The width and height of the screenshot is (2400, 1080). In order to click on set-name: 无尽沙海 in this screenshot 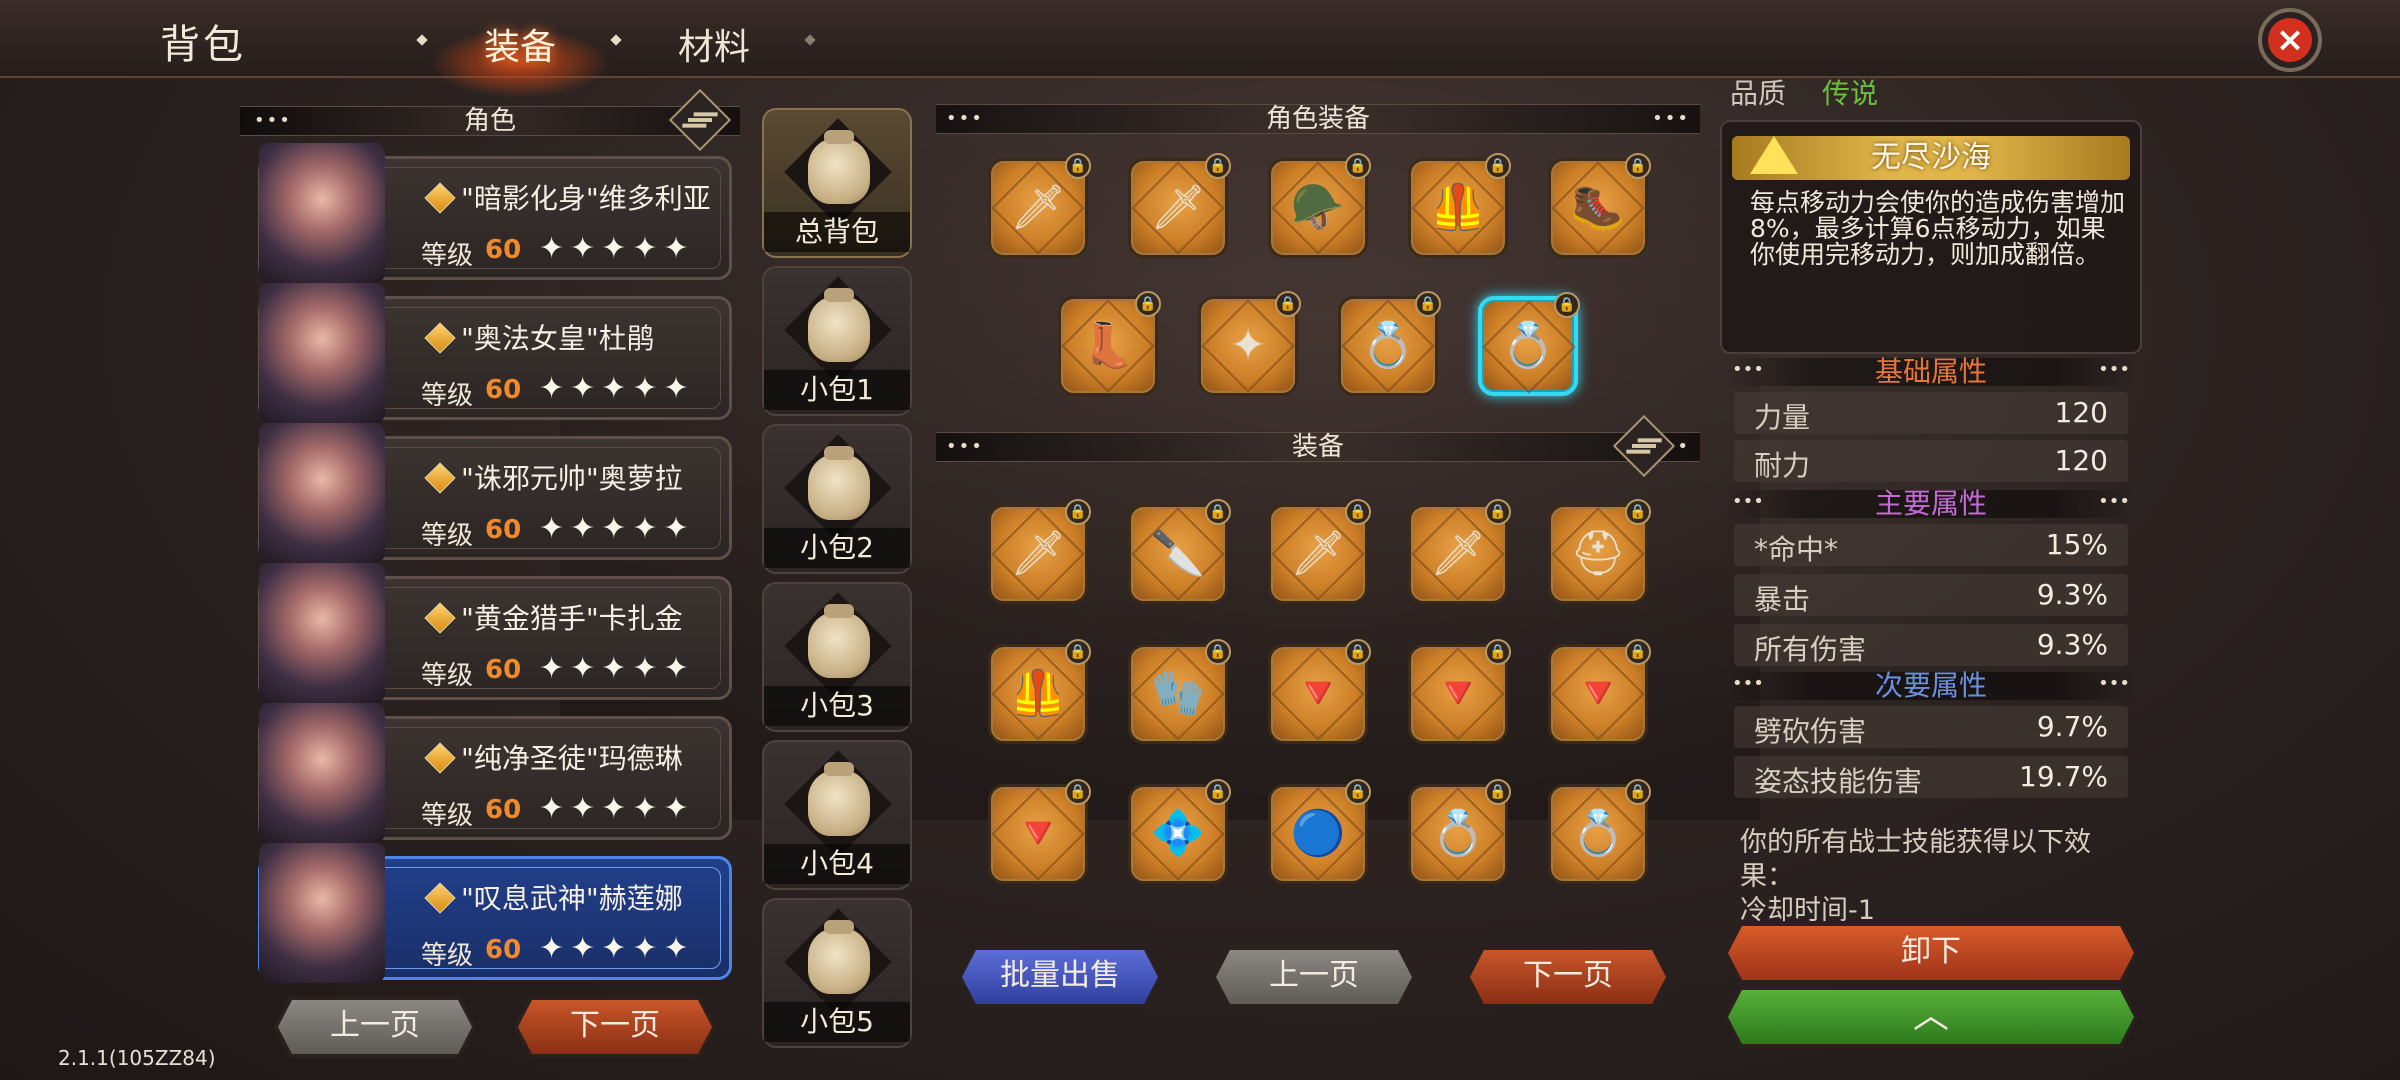, I will do `click(1931, 157)`.